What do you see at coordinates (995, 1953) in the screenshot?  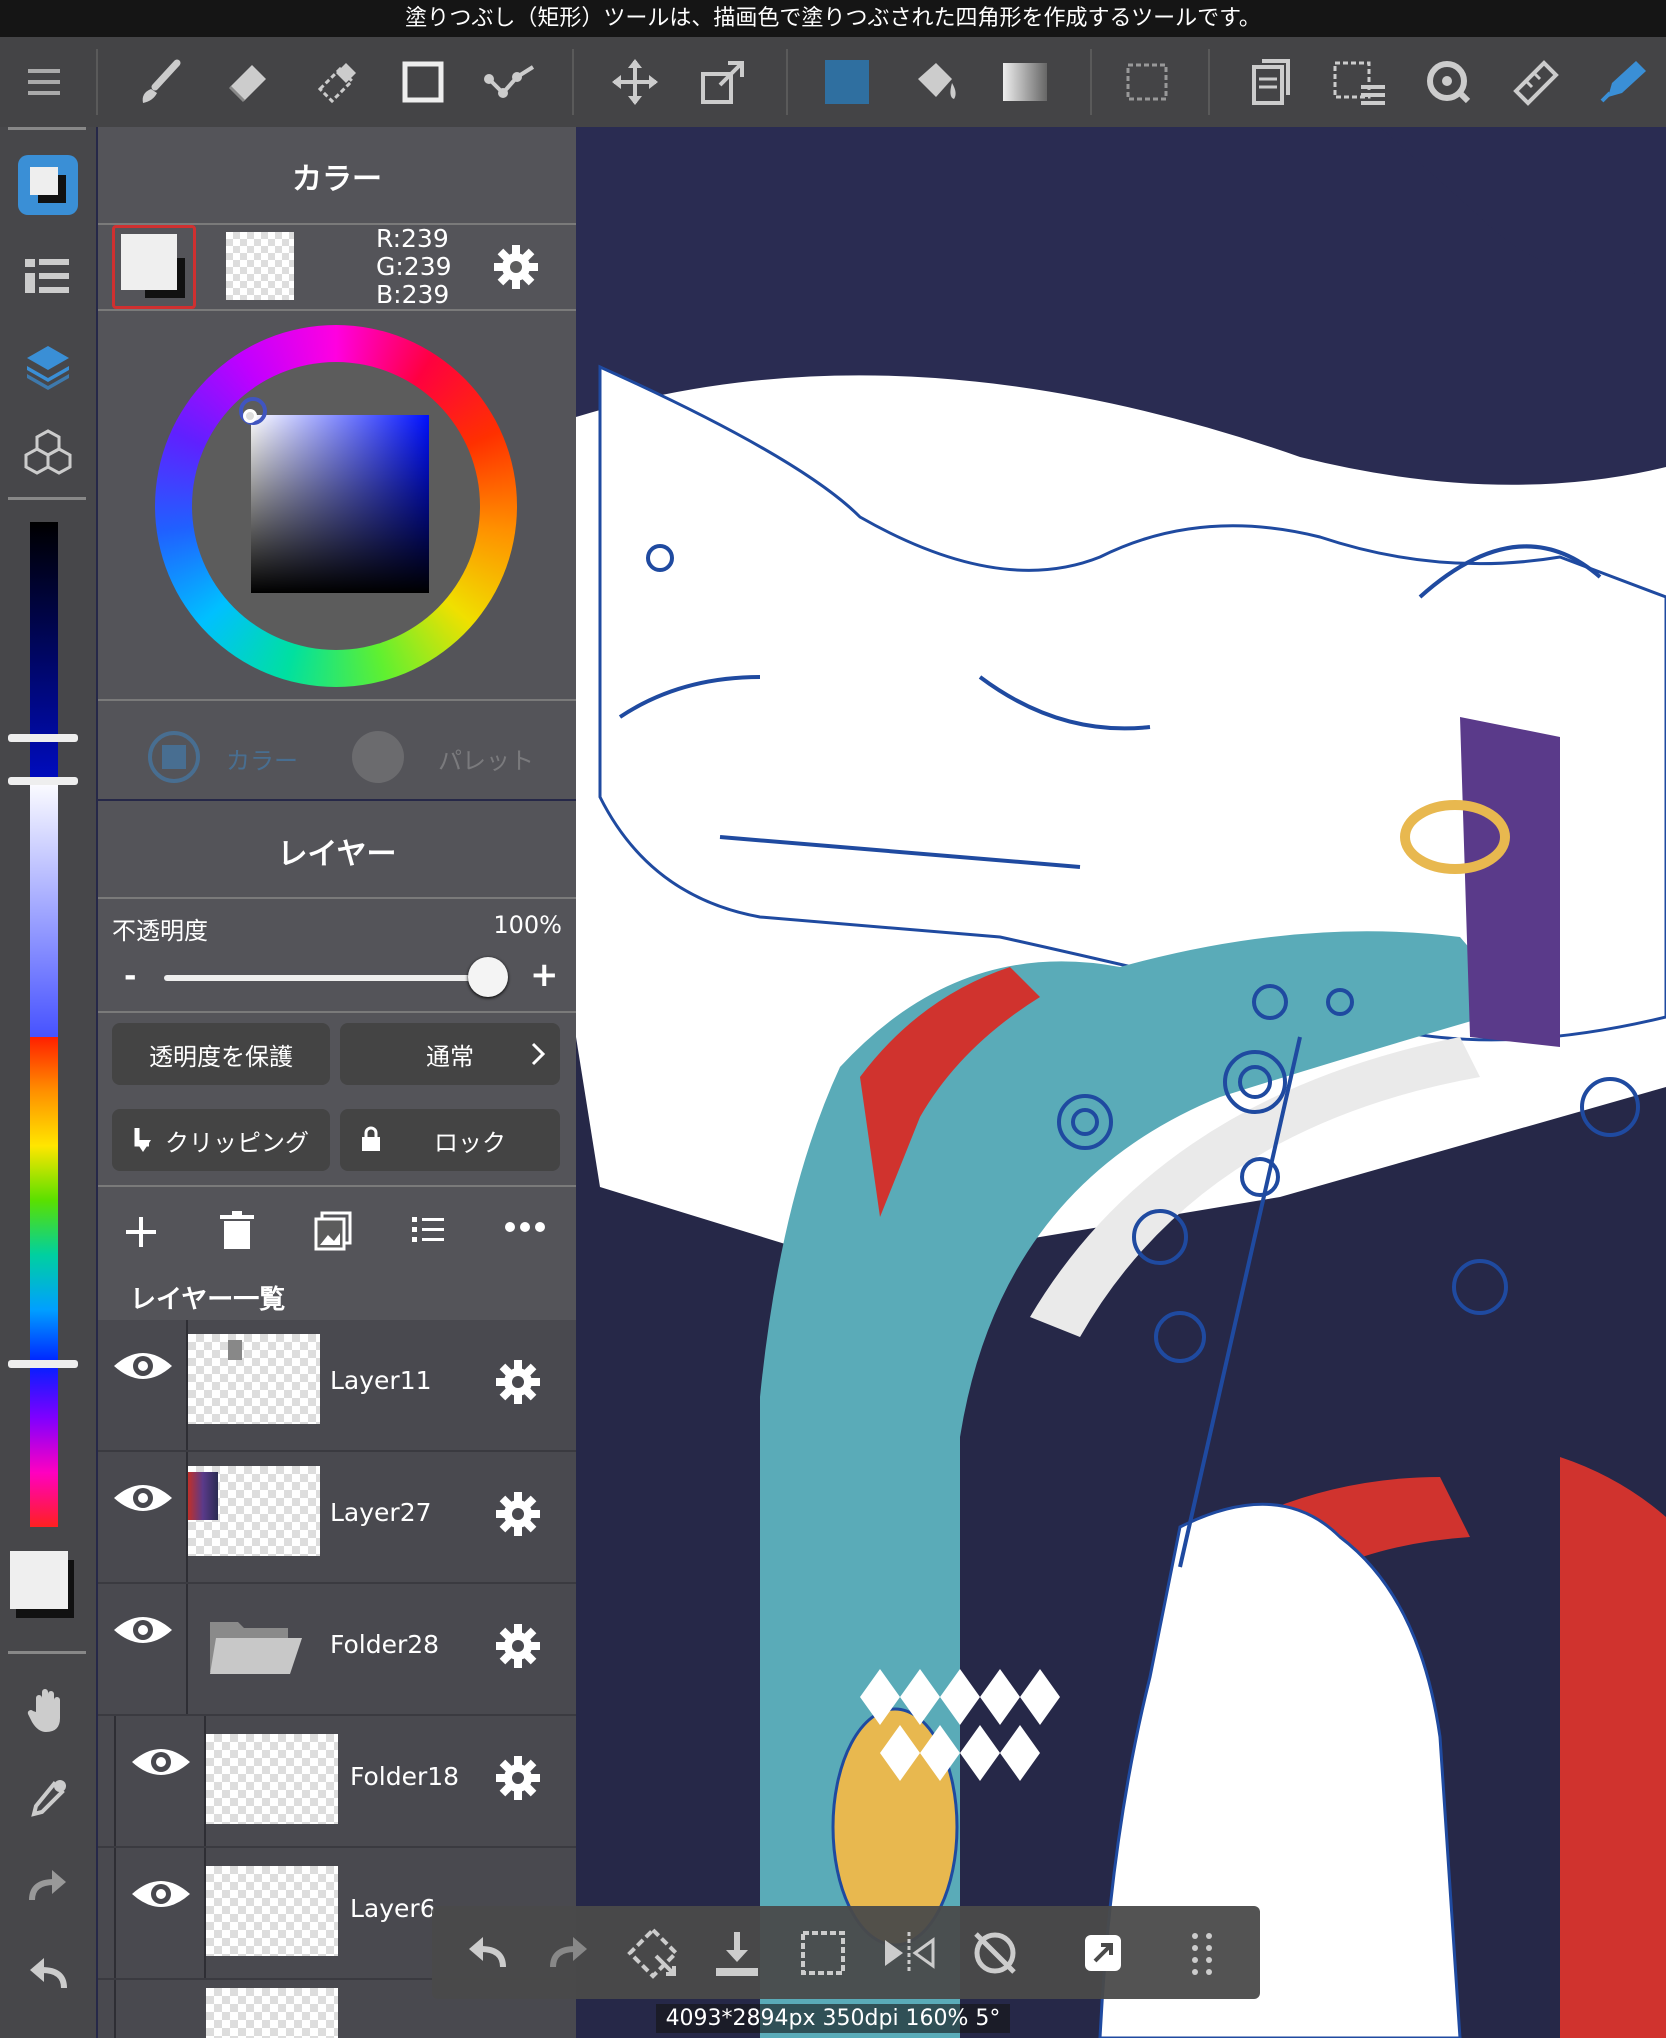 I see `rotate-reset-icon` at bounding box center [995, 1953].